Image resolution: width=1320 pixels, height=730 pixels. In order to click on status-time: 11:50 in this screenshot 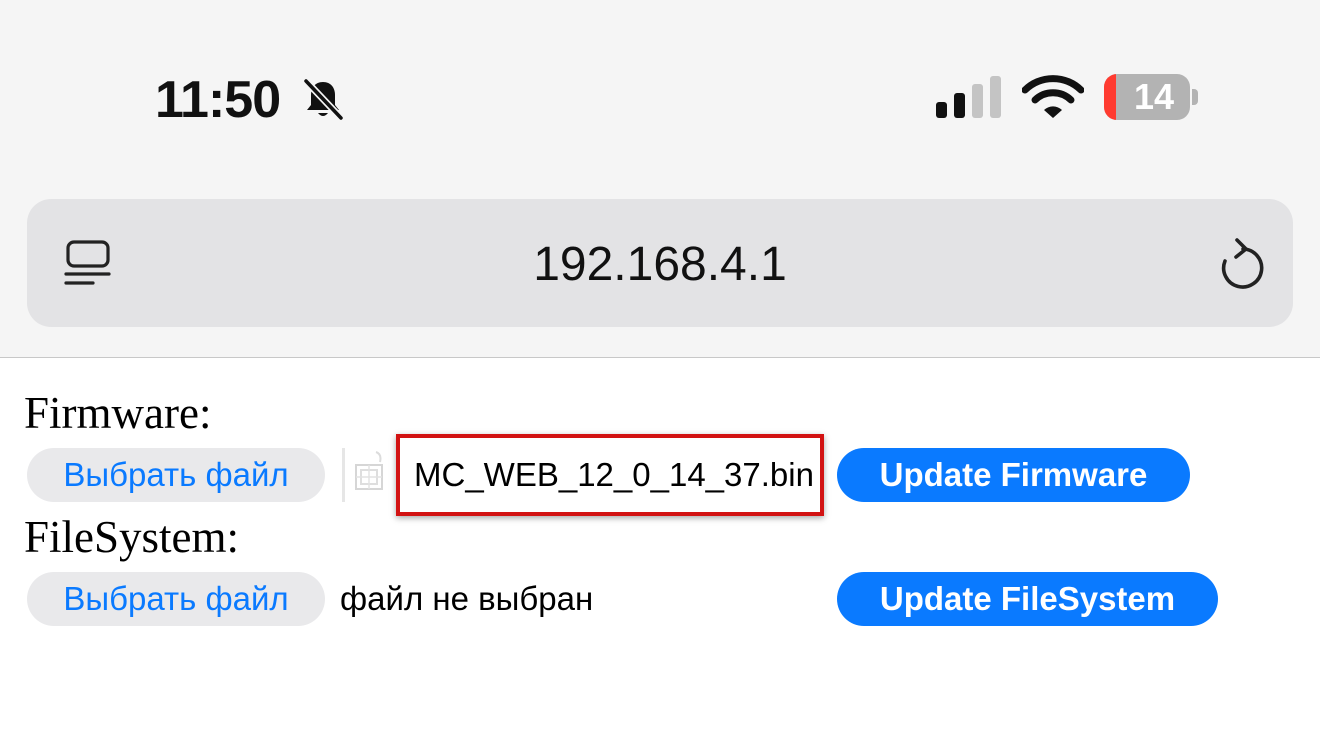, I will do `click(218, 100)`.